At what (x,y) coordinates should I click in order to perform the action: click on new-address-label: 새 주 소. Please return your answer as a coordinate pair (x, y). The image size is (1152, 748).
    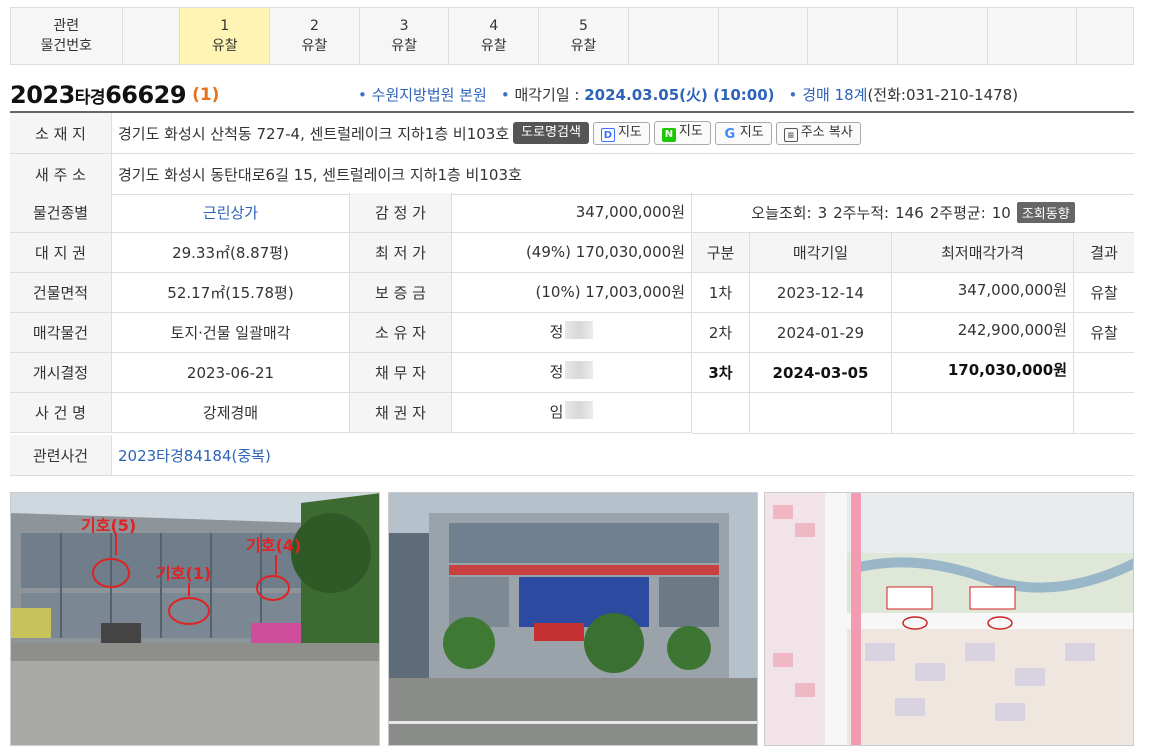
    Looking at the image, I should click on (61, 174).